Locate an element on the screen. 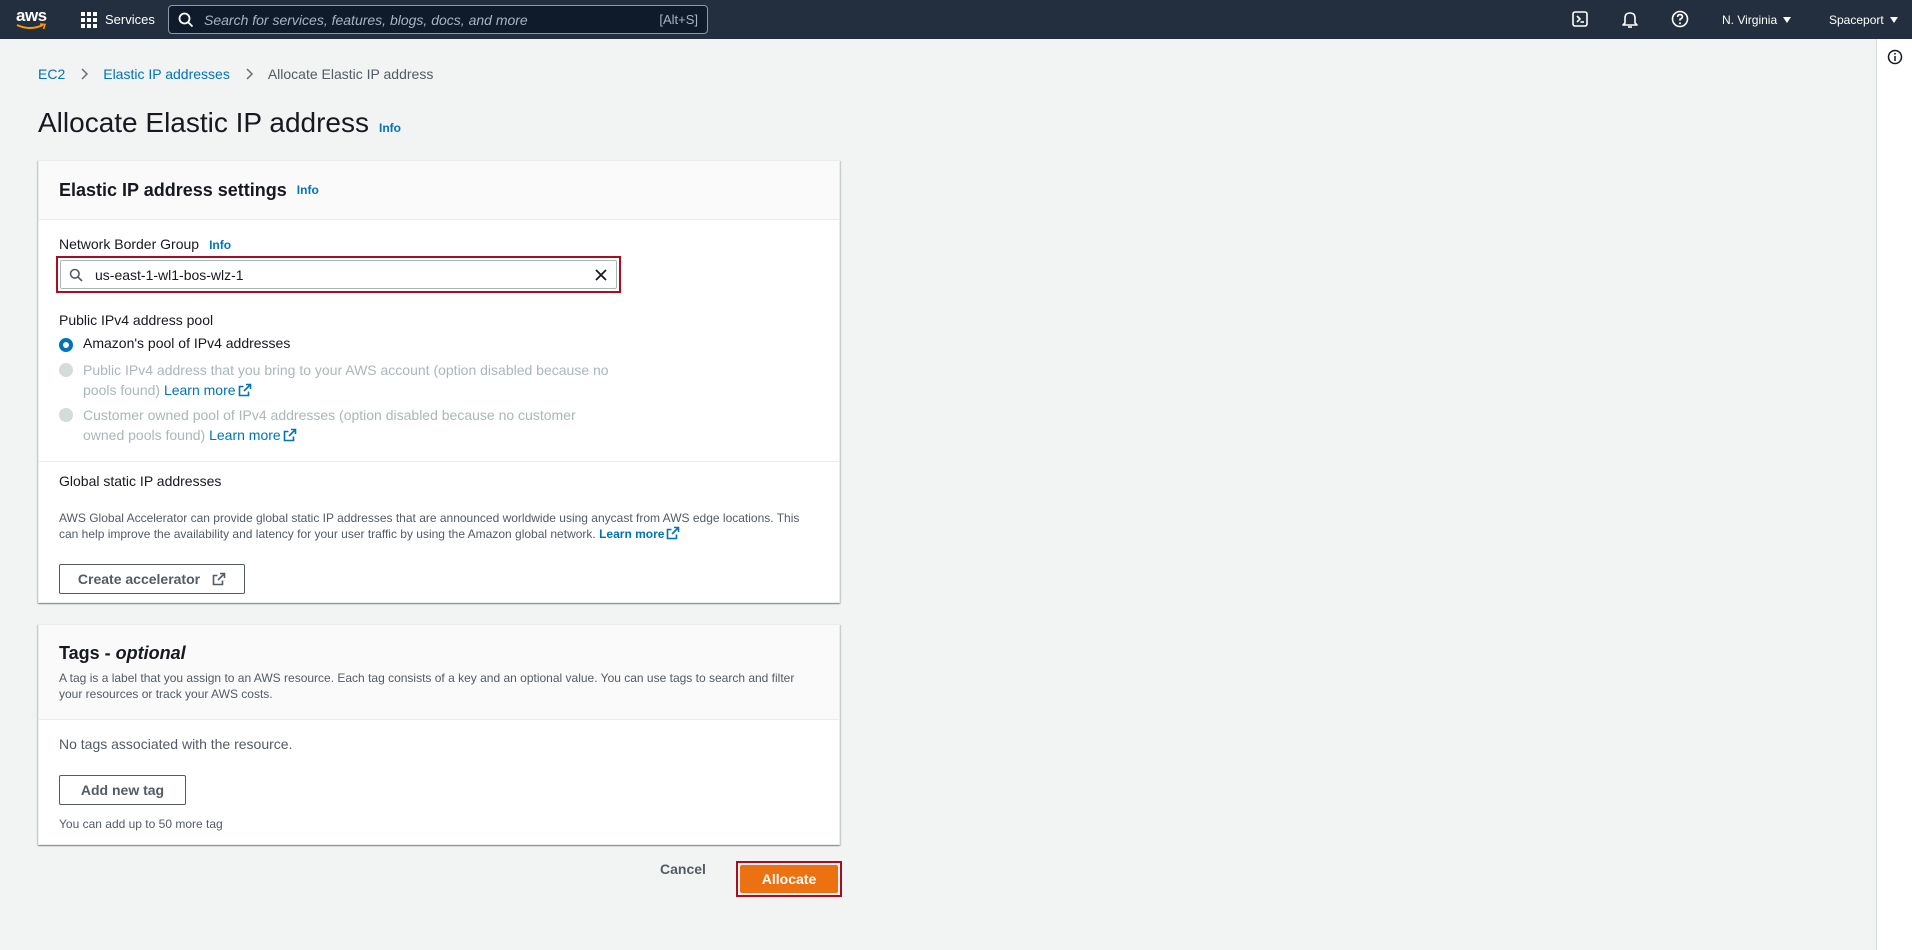  services-menu-button: Services is located at coordinates (118, 19).